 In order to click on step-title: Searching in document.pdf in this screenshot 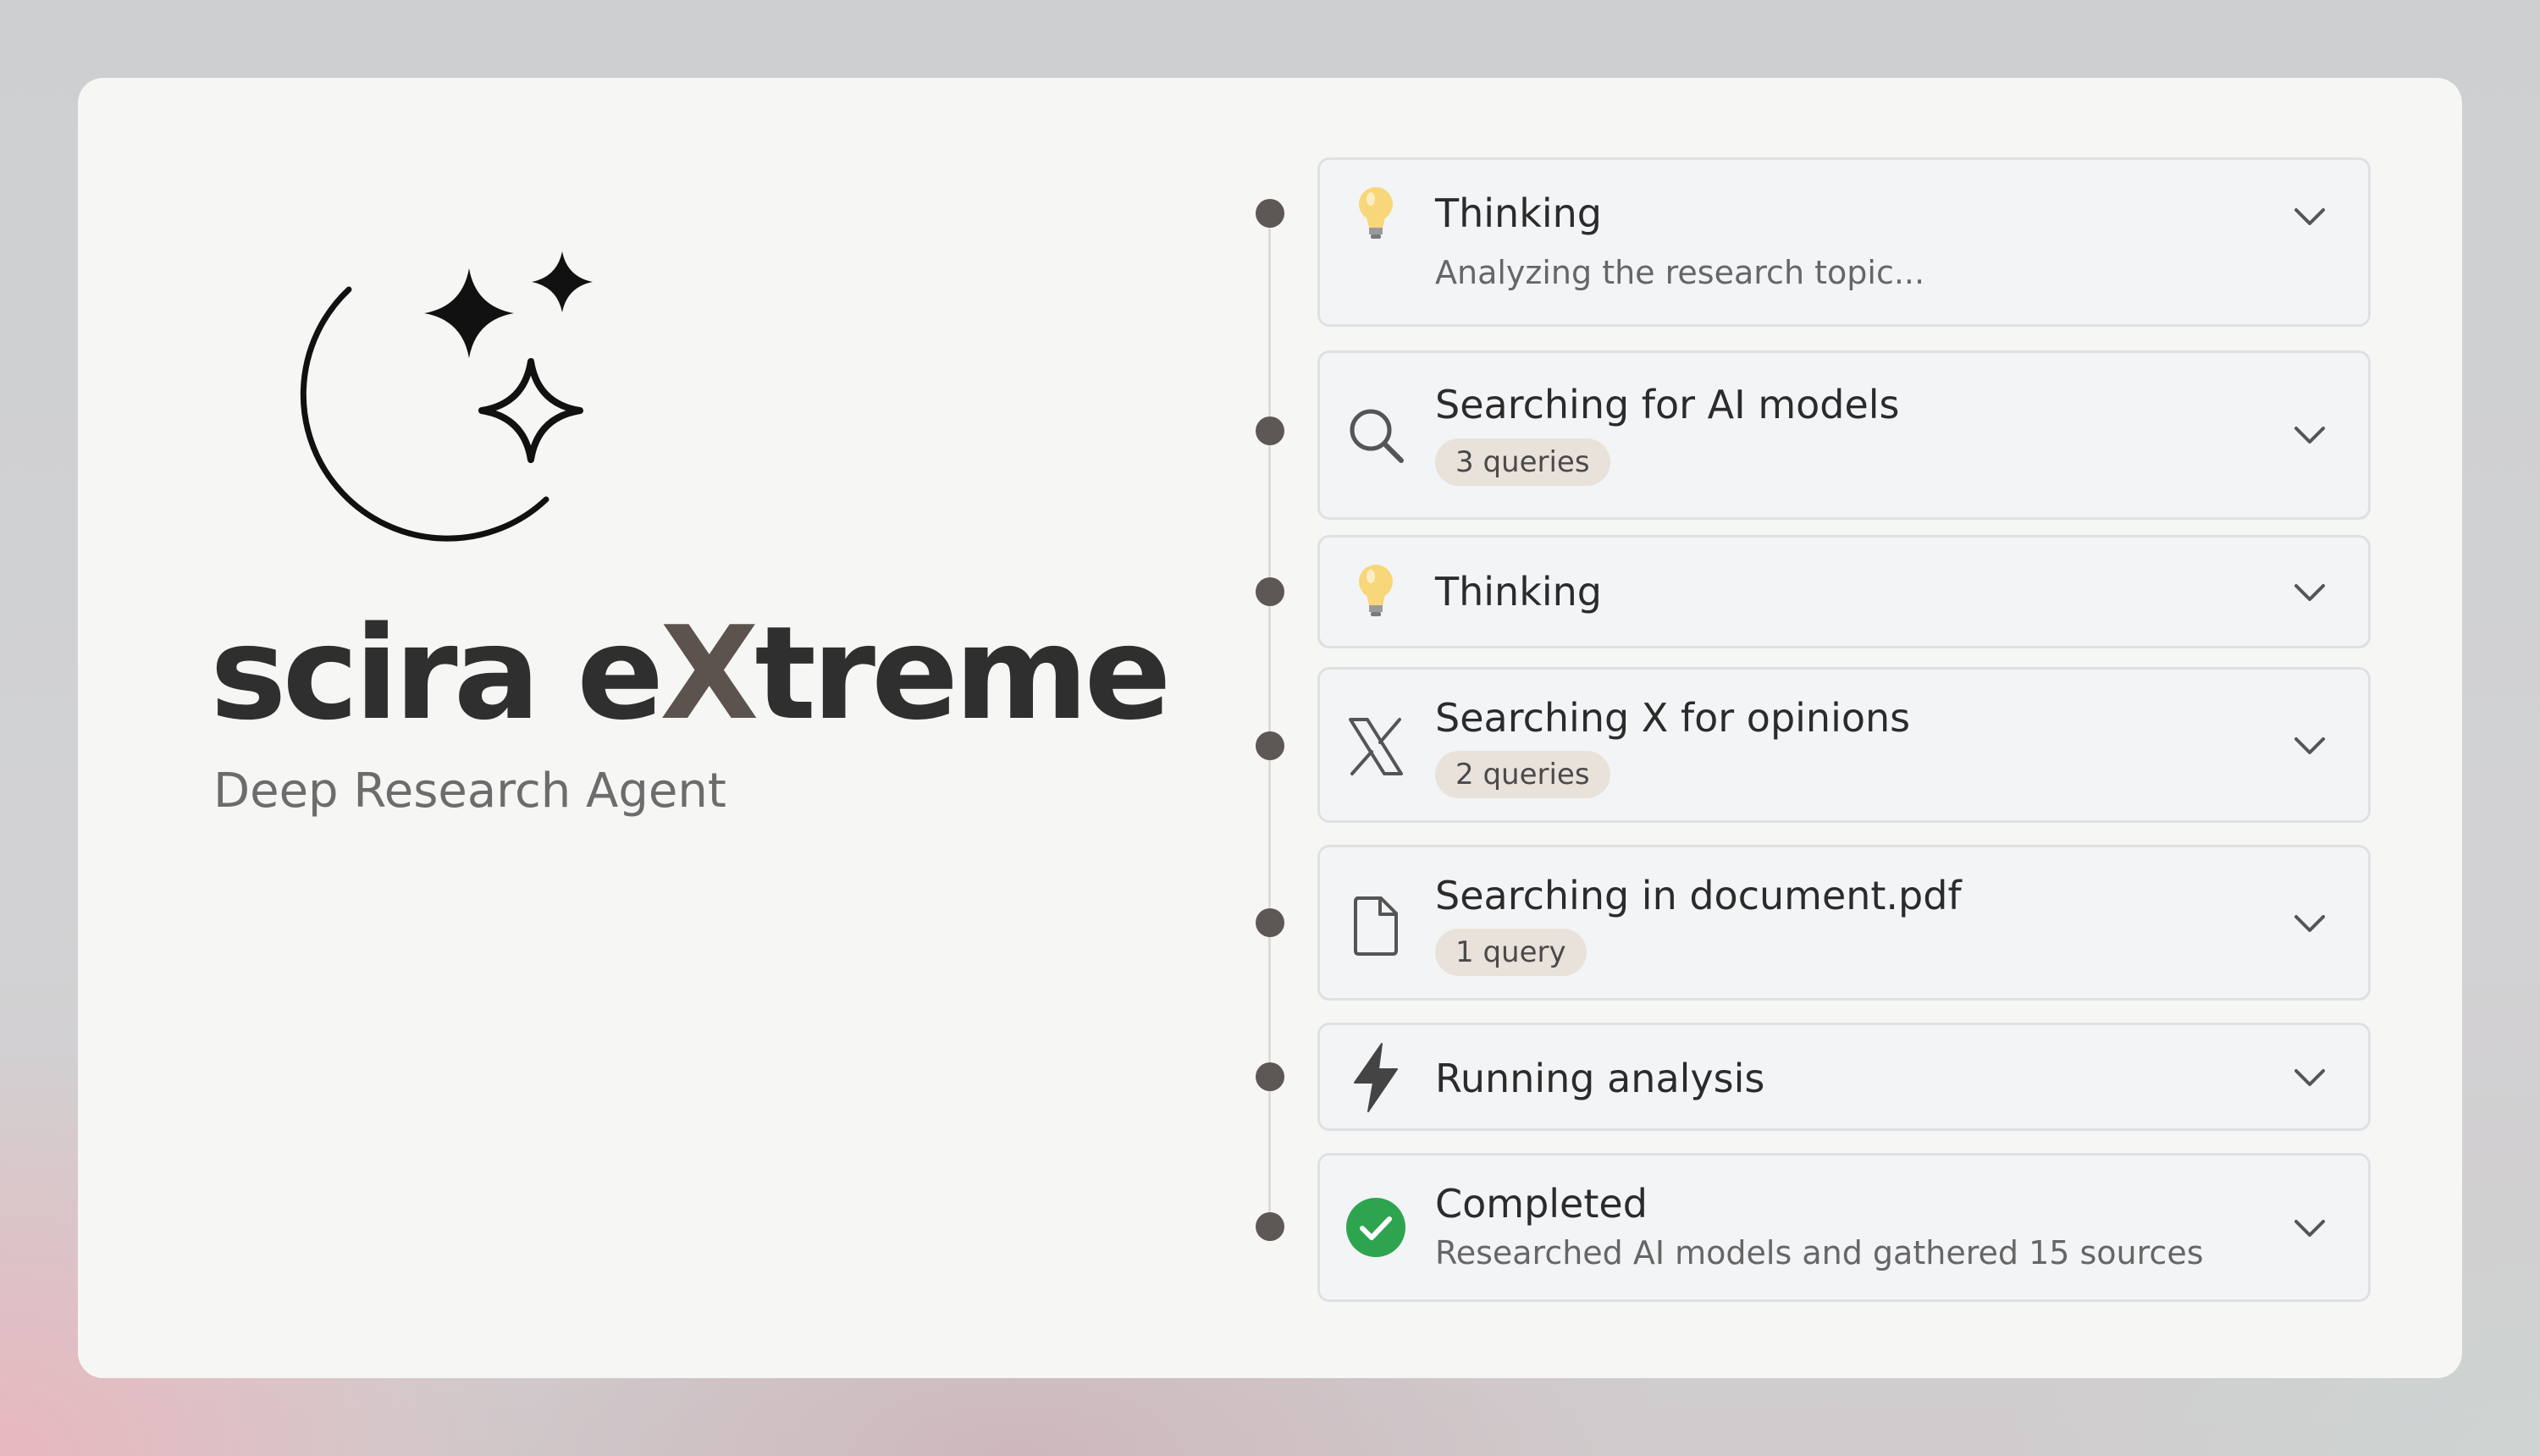, I will do `click(1698, 896)`.